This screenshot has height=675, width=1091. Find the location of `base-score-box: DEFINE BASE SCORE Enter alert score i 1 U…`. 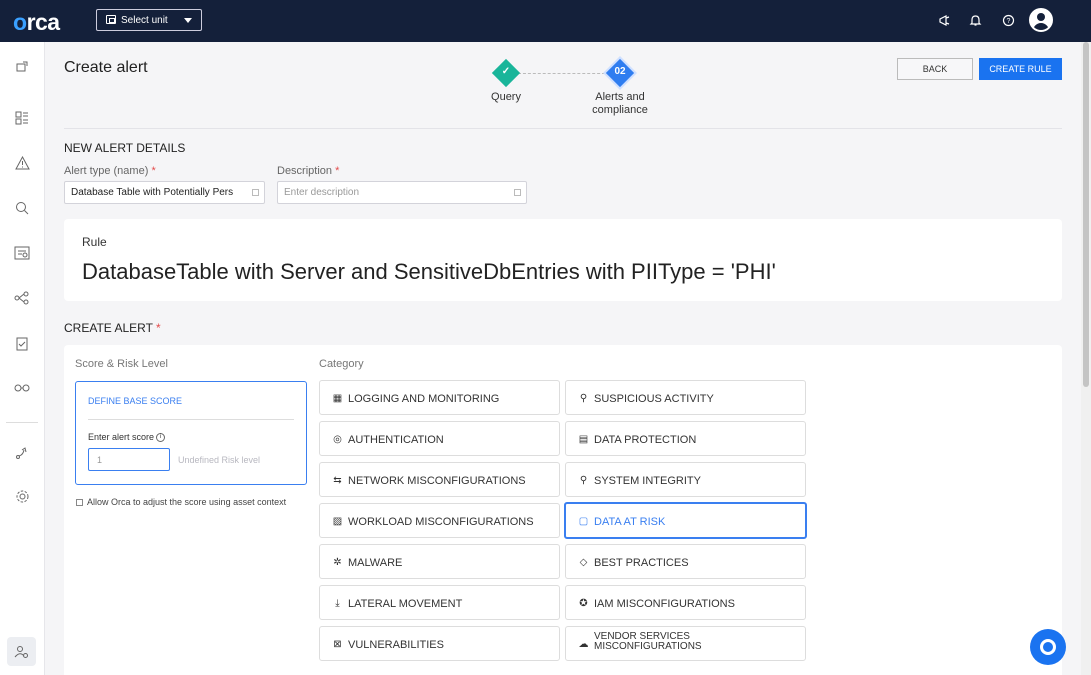

base-score-box: DEFINE BASE SCORE Enter alert score i 1 U… is located at coordinates (191, 433).